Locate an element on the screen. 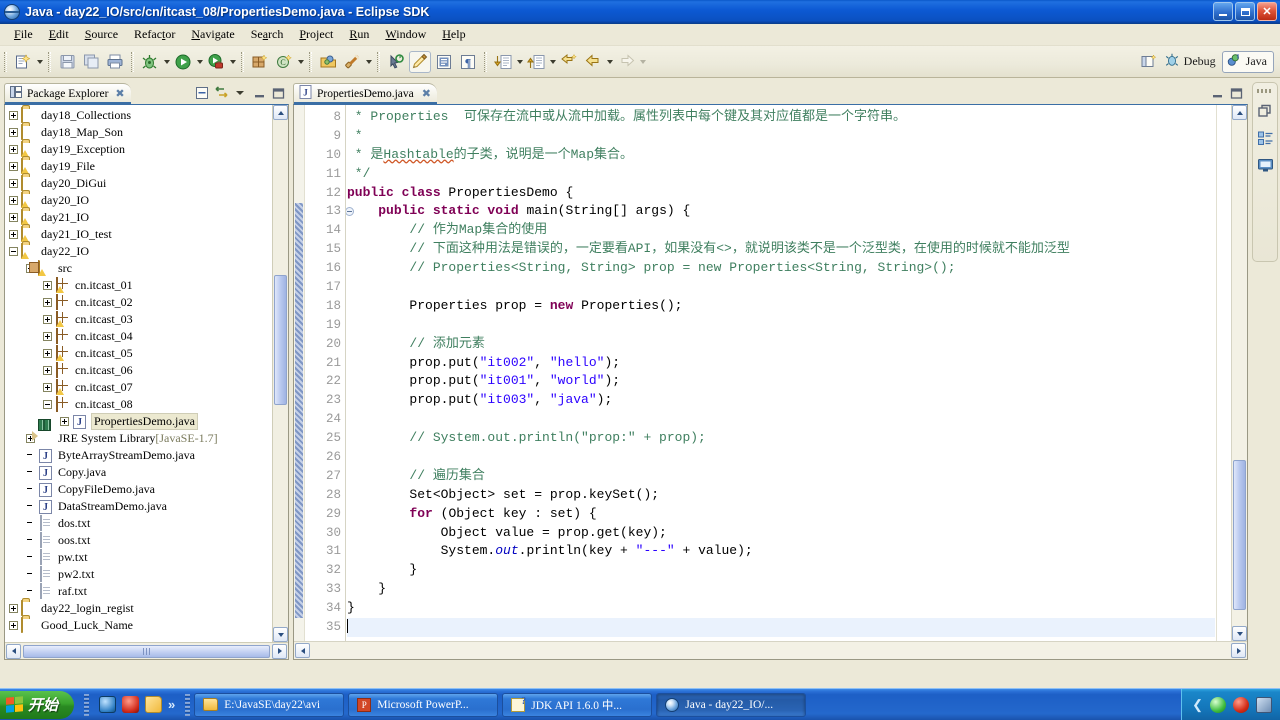  run-icon is located at coordinates (183, 62).